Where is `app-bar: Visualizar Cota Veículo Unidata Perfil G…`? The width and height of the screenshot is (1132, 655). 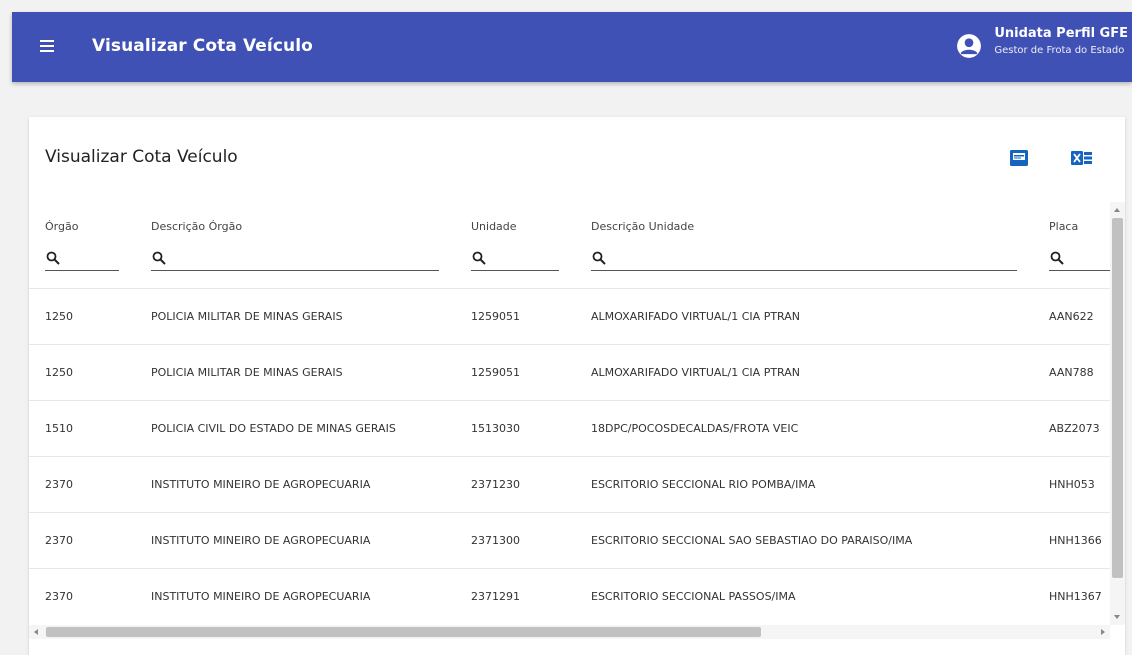
app-bar: Visualizar Cota Veículo Unidata Perfil G… is located at coordinates (572, 47).